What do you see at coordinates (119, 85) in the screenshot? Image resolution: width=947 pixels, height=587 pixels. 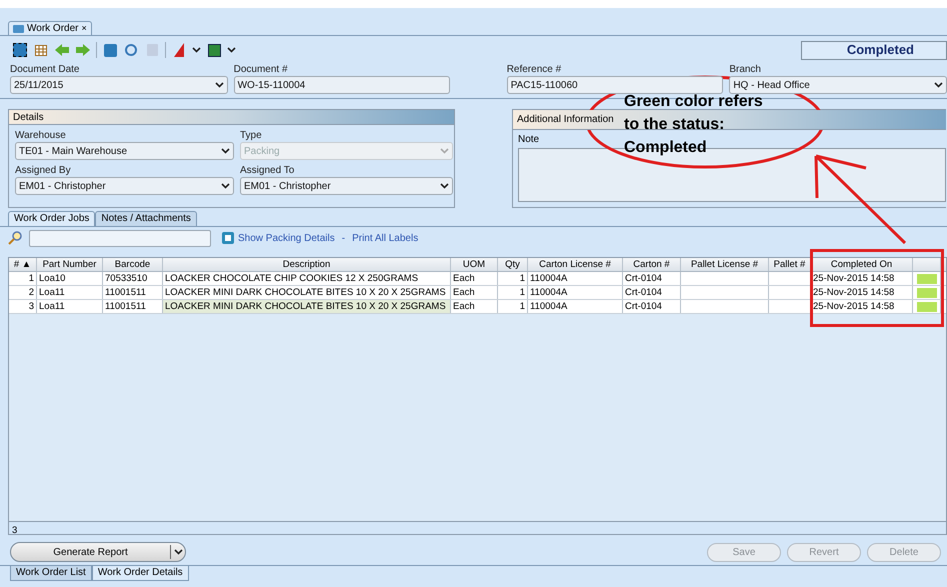 I see `dropdown-field: 25/11/2015` at bounding box center [119, 85].